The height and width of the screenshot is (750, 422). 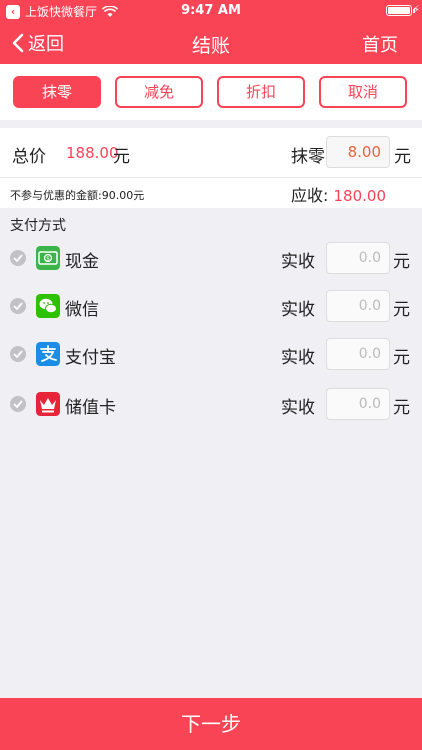 I want to click on charging-icon: ⚡, so click(x=416, y=9).